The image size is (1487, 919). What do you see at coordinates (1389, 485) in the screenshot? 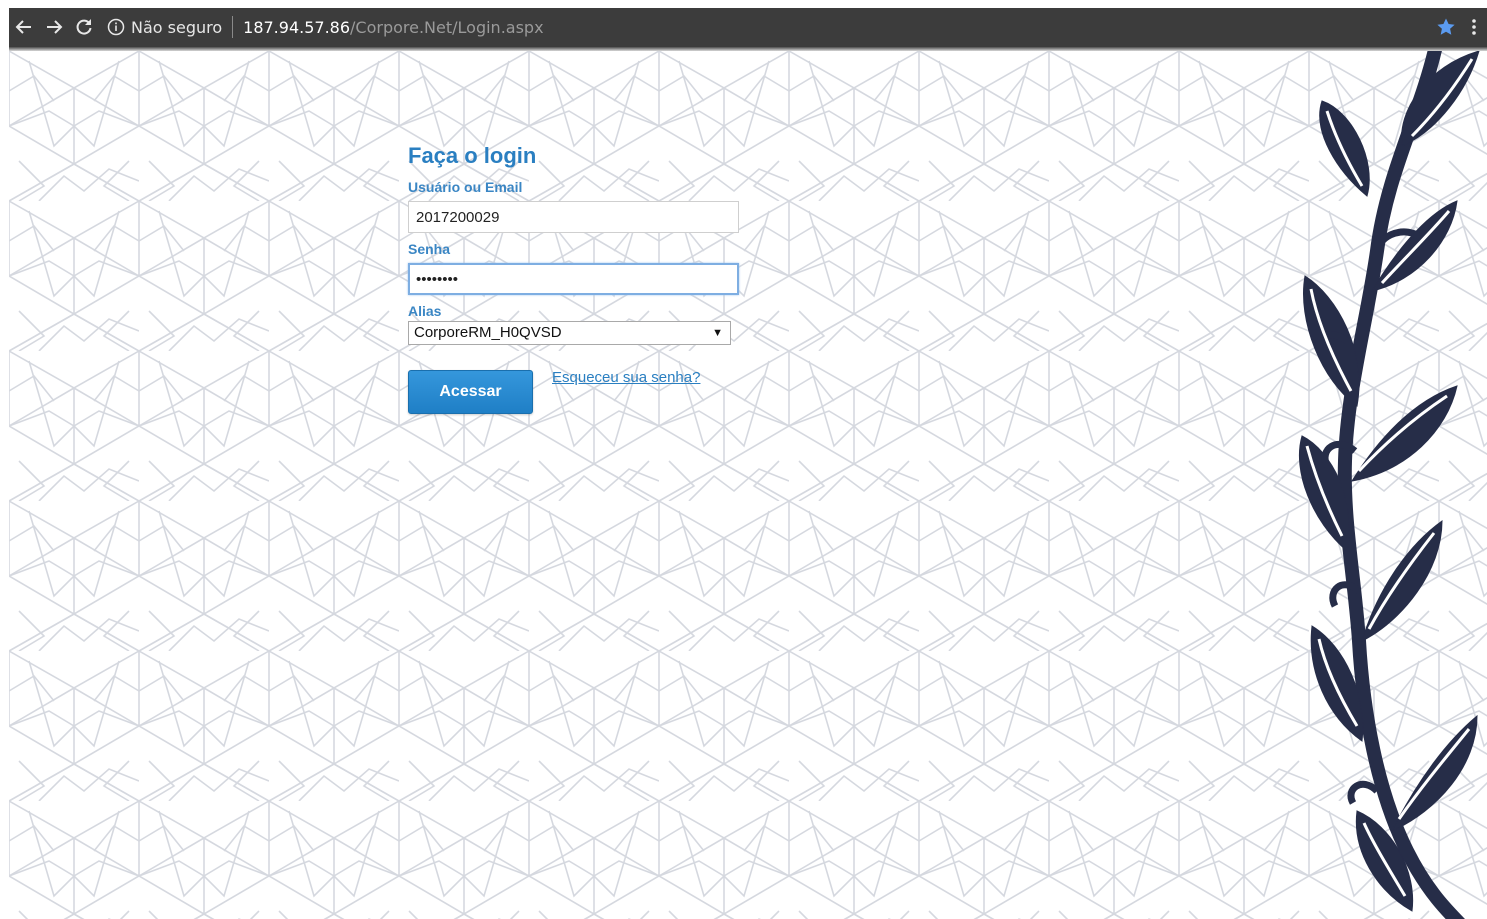
I see `decorative-vine-illustration` at bounding box center [1389, 485].